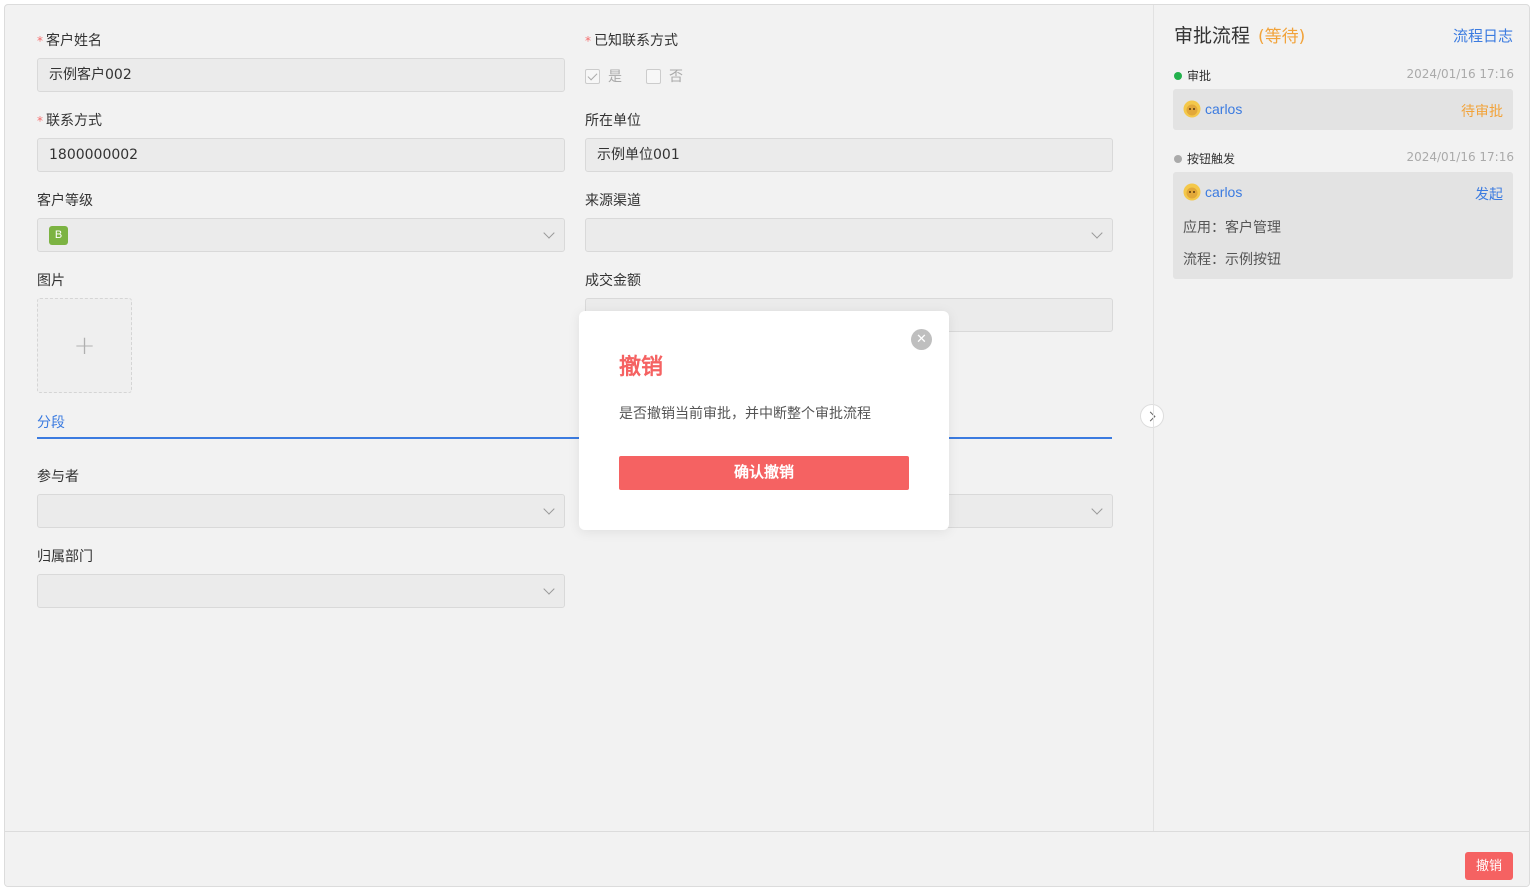 This screenshot has height=891, width=1534. What do you see at coordinates (51, 423) in the screenshot?
I see `section-tab: 分段` at bounding box center [51, 423].